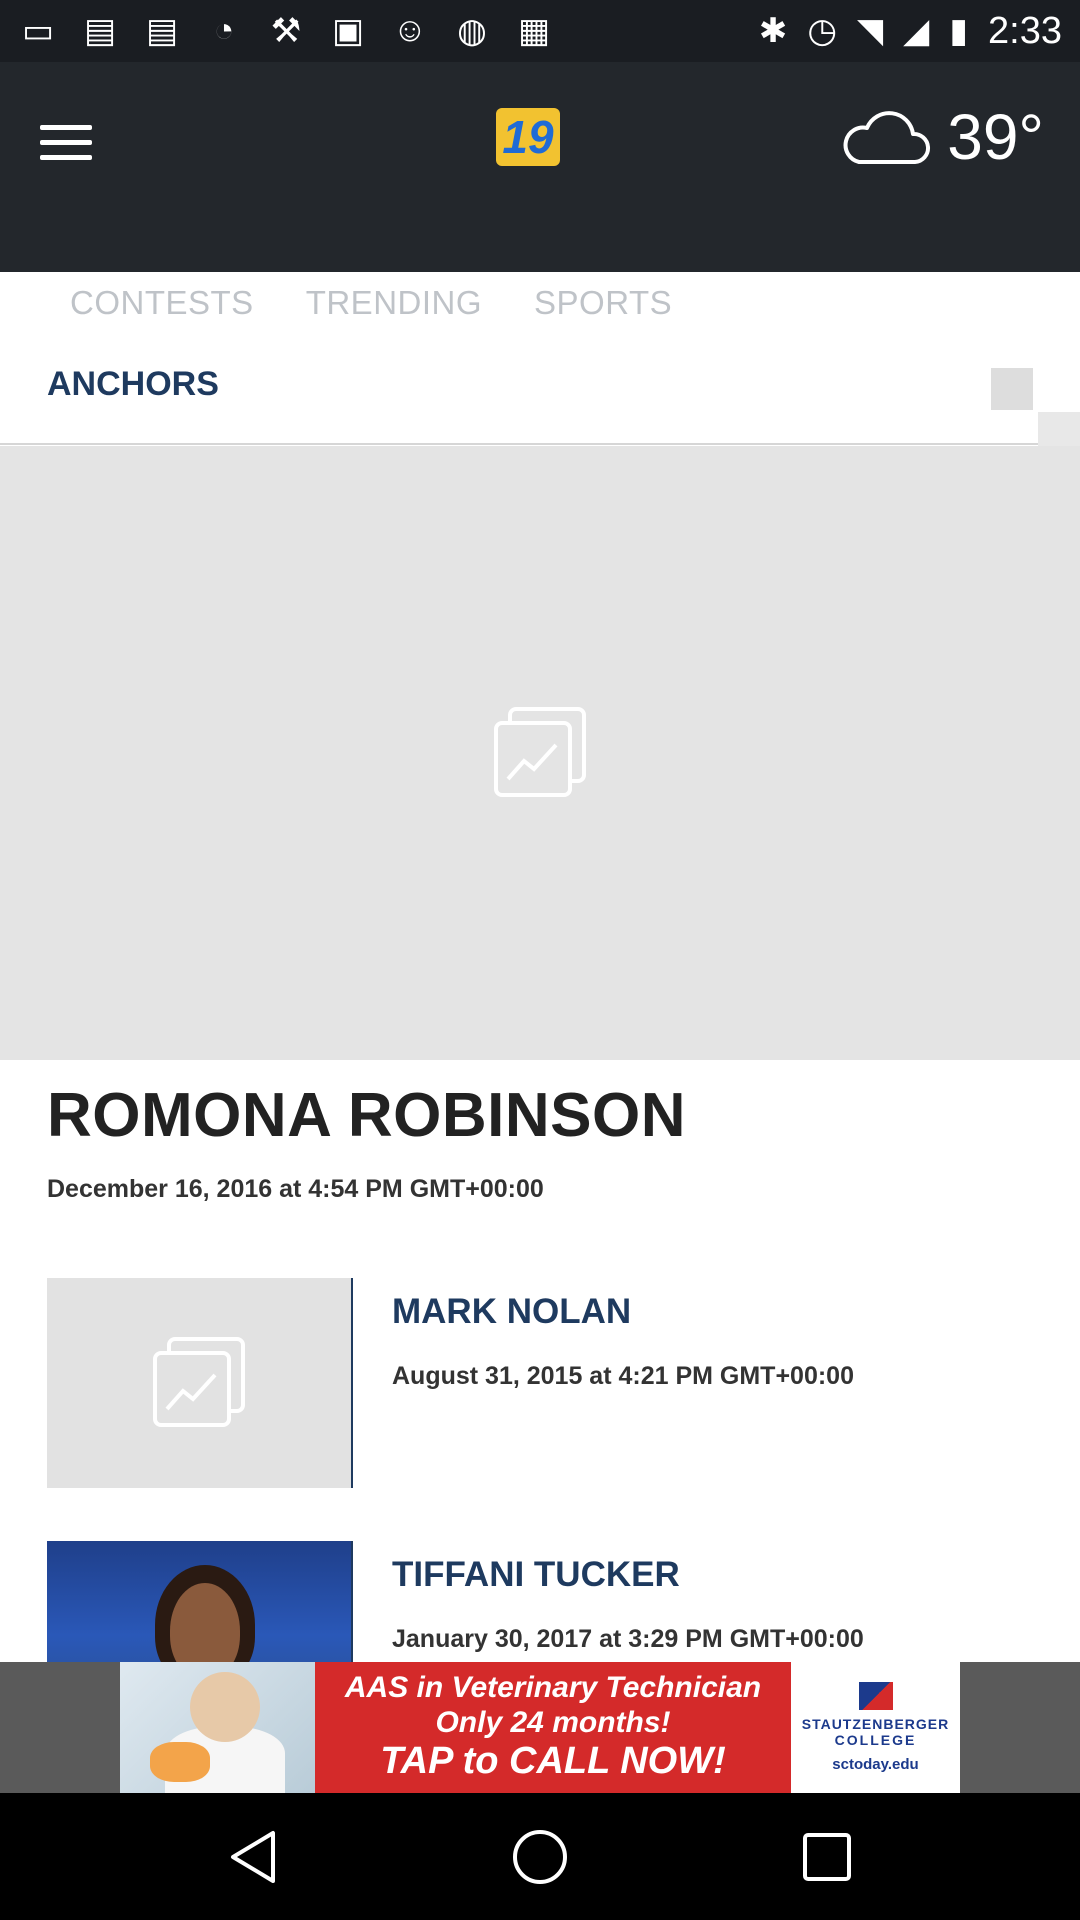  What do you see at coordinates (995, 137) in the screenshot?
I see `temperature: 39°` at bounding box center [995, 137].